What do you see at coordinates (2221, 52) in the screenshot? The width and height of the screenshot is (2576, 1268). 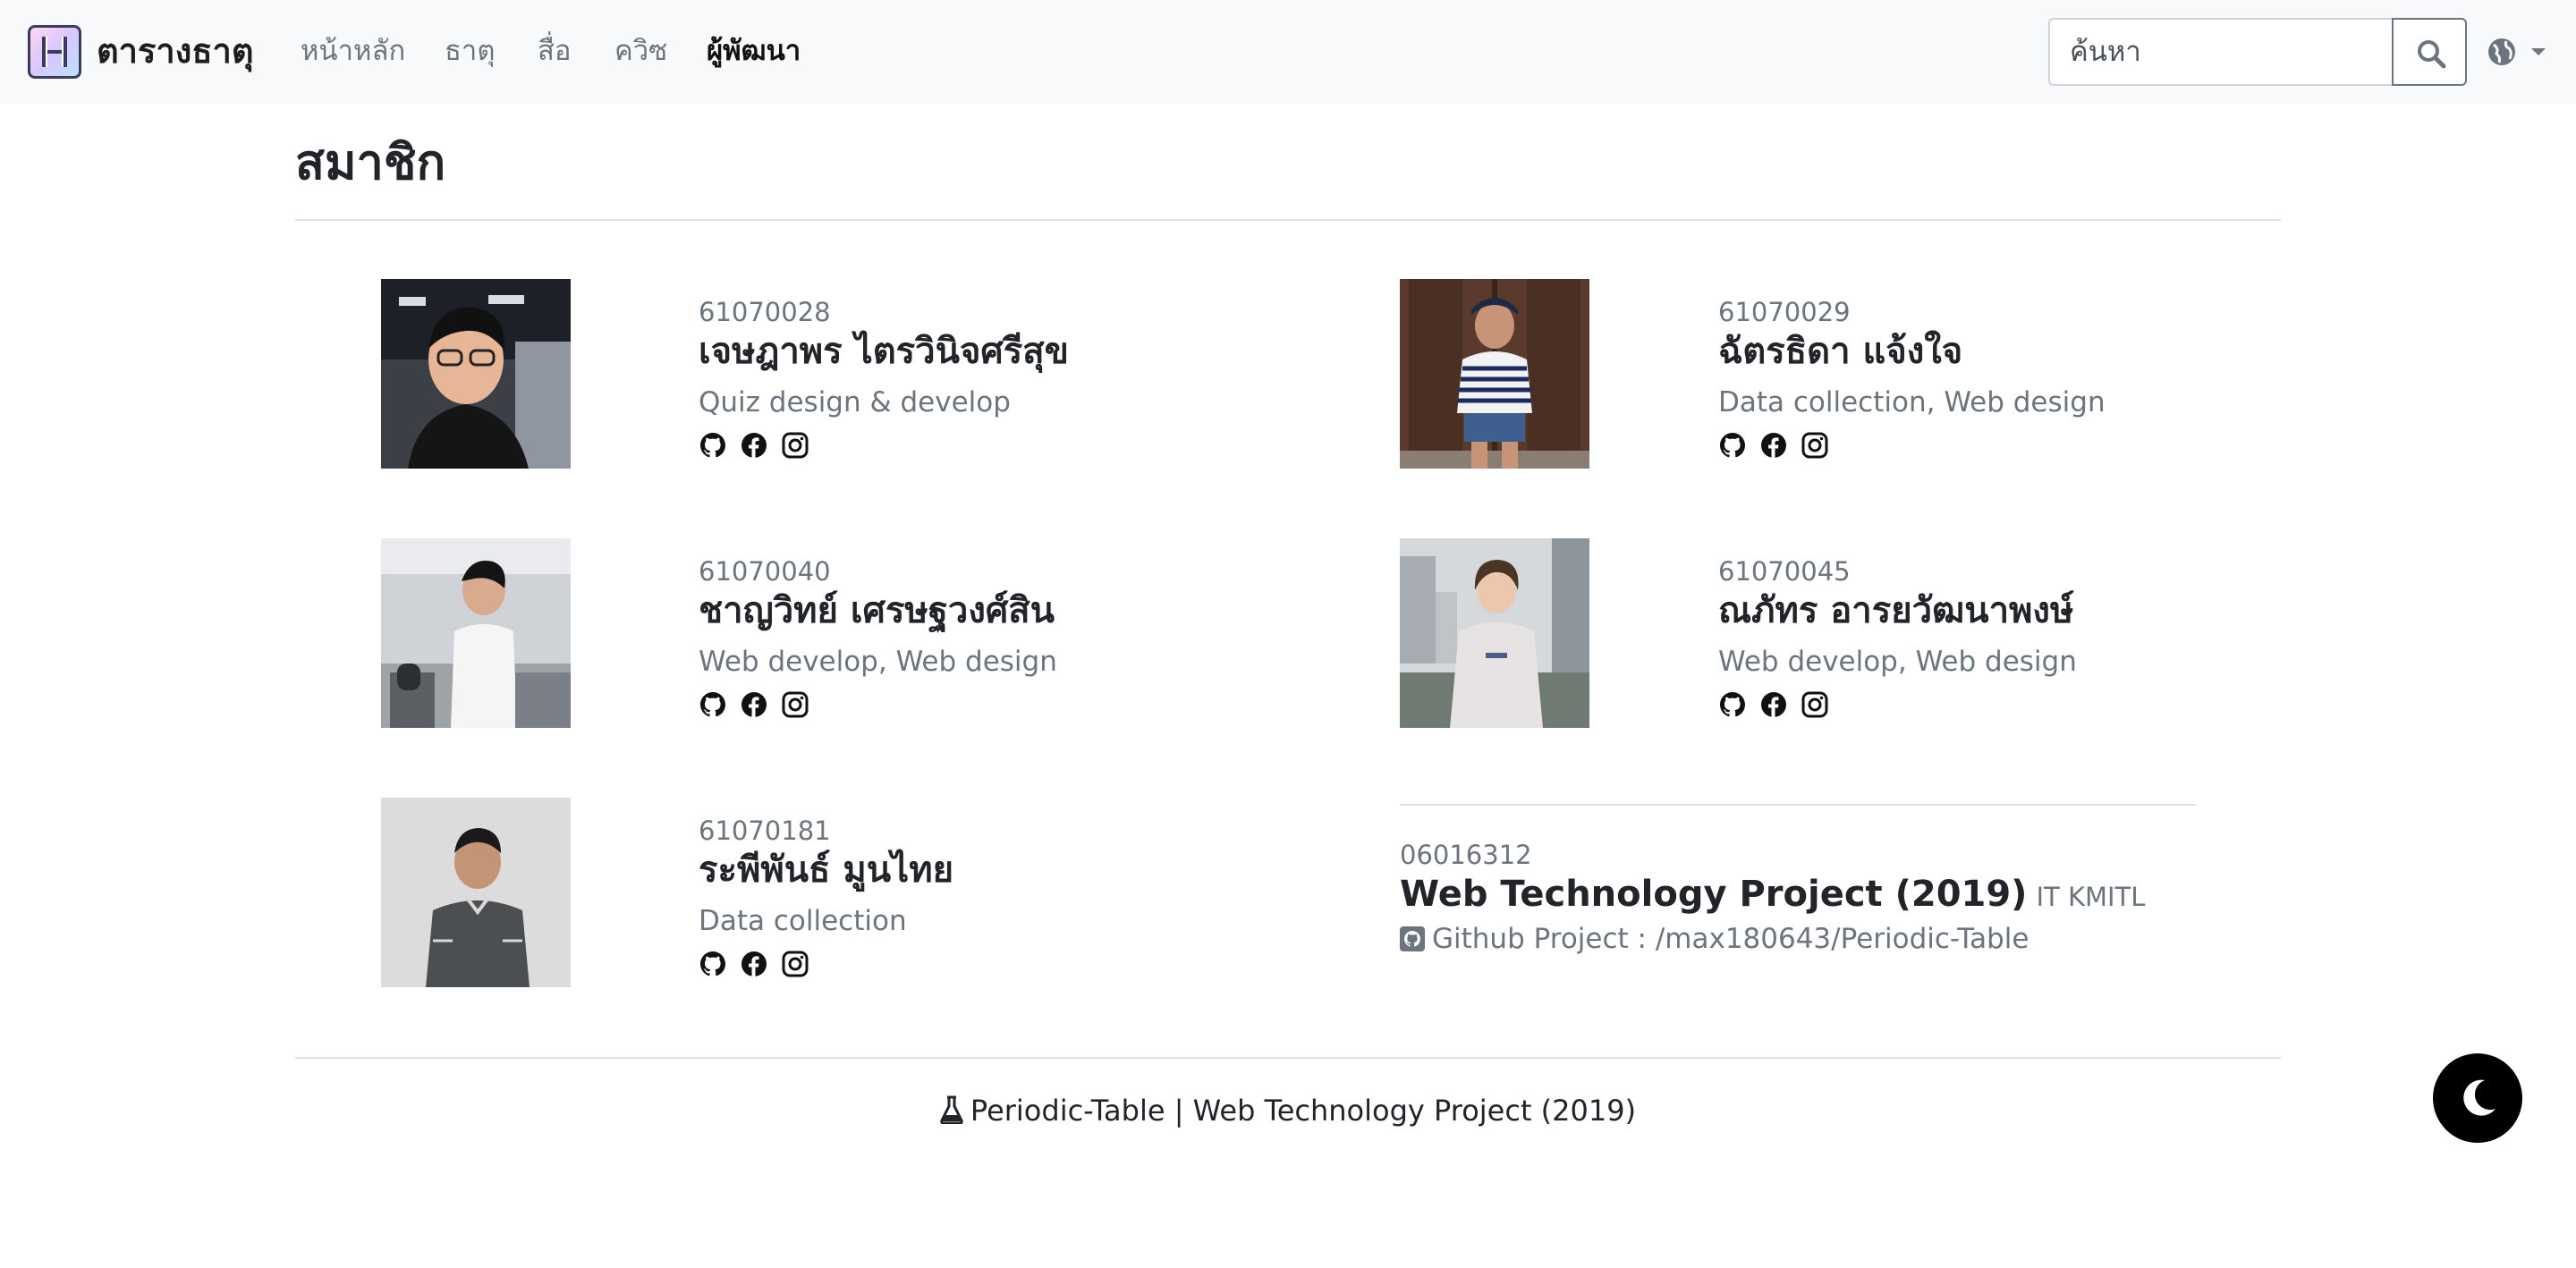 I see `search-input` at bounding box center [2221, 52].